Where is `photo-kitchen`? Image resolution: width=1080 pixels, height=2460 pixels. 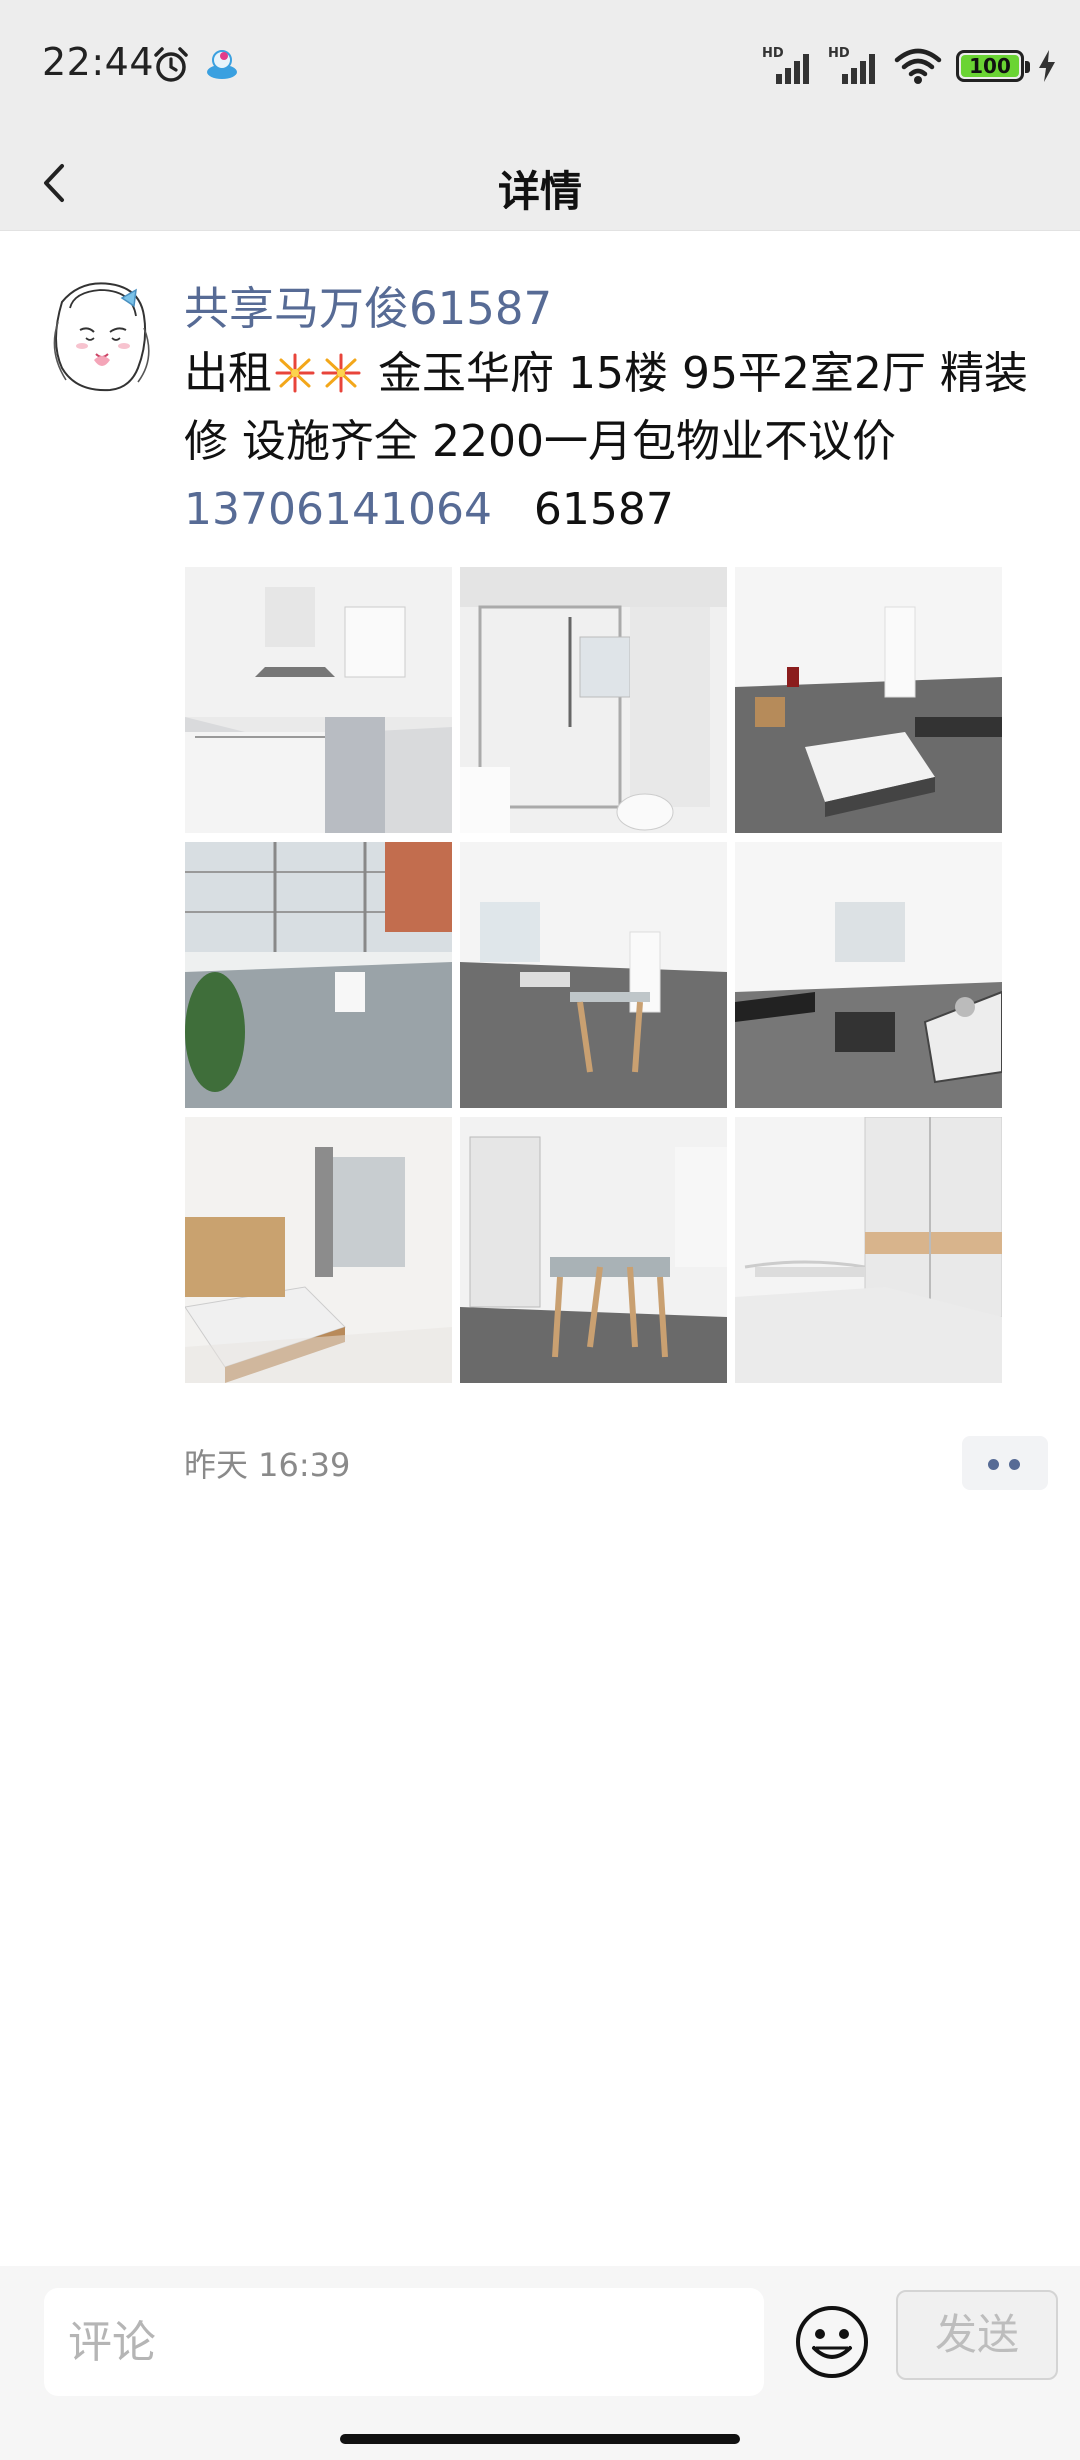
photo-kitchen is located at coordinates (318, 700).